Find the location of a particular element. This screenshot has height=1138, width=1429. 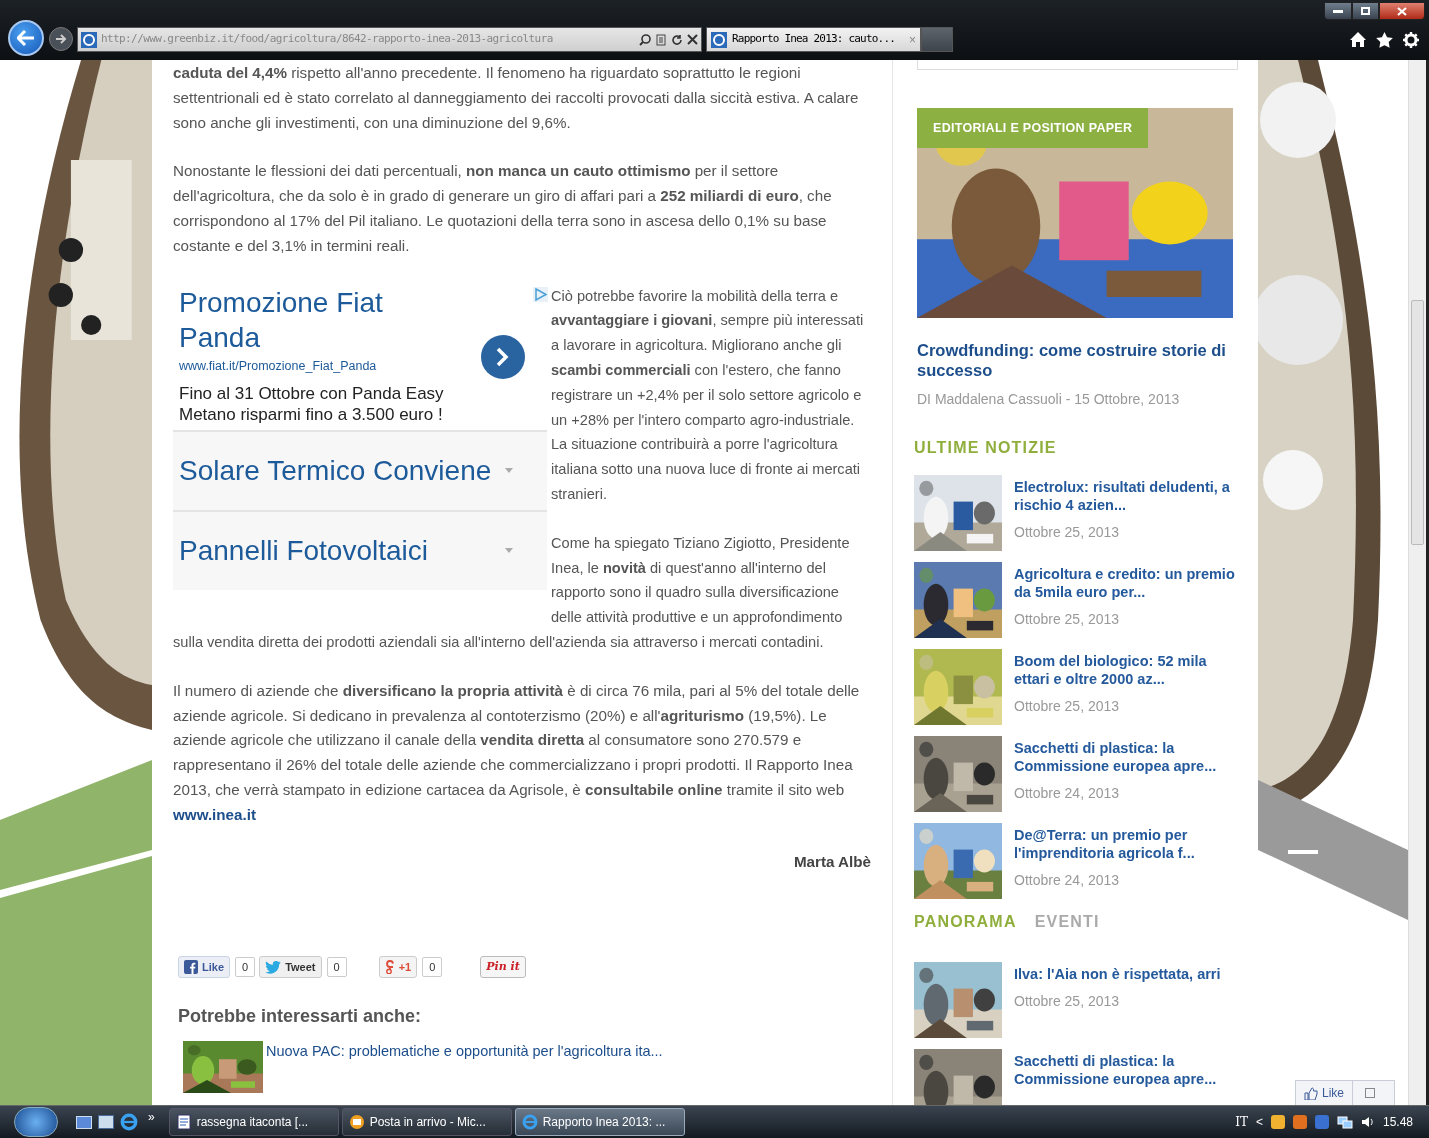

more-button: » is located at coordinates (151, 1117).